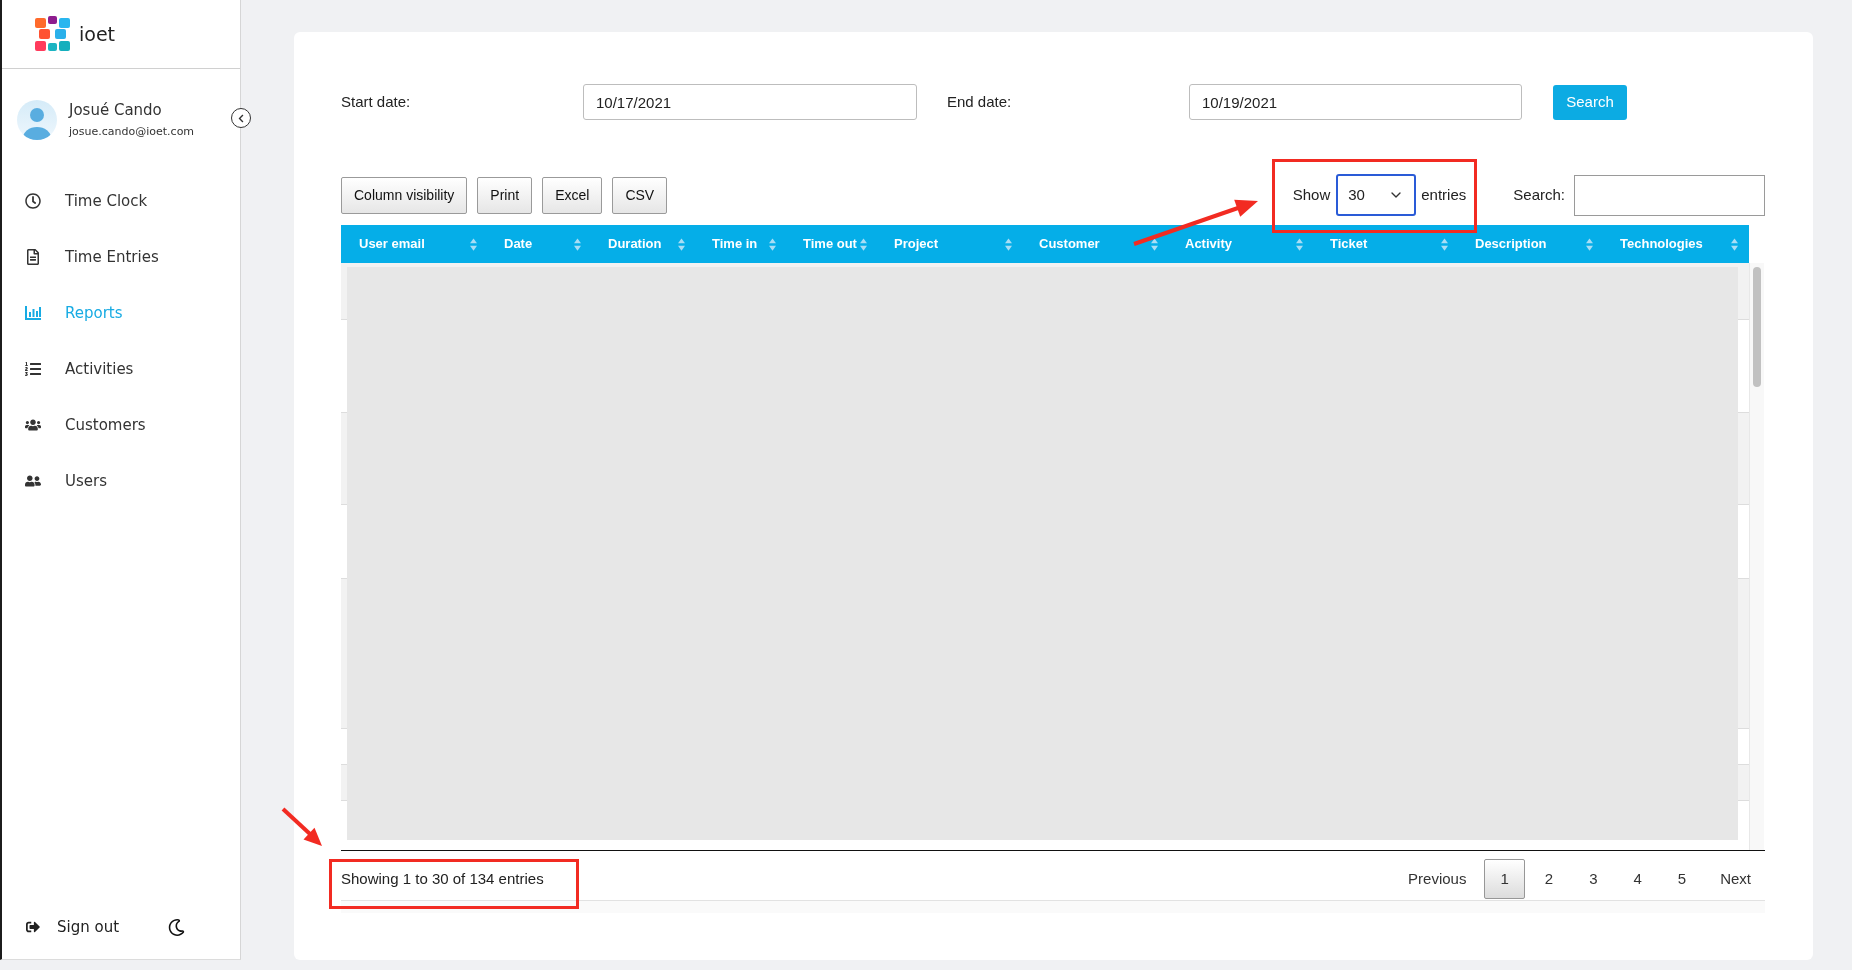 The image size is (1852, 970). Describe the element at coordinates (640, 195) in the screenshot. I see `export-button: CSV` at that location.